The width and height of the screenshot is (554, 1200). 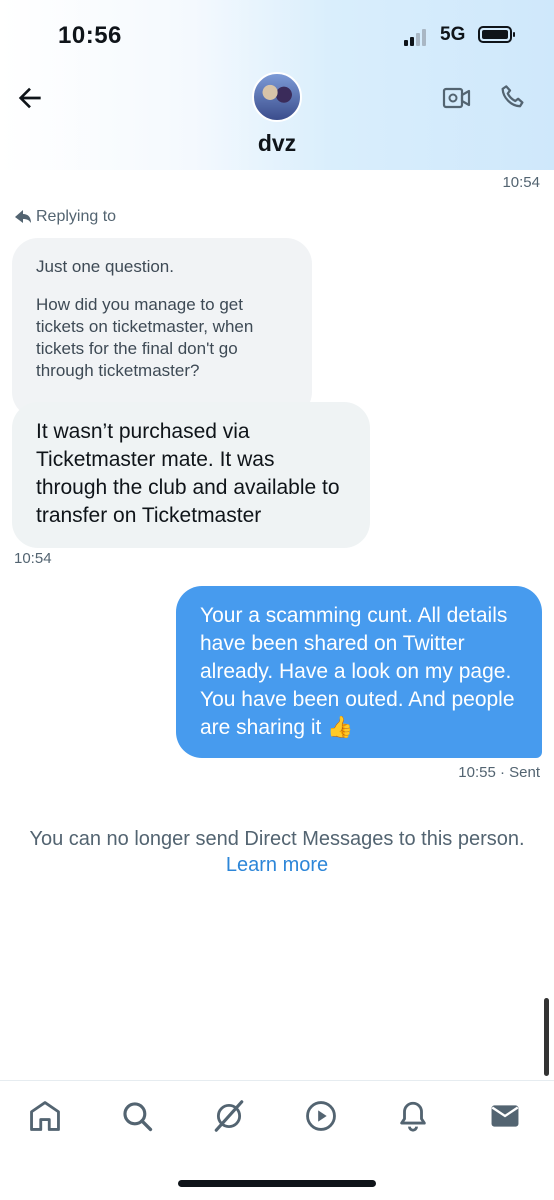 I want to click on search-icon, so click(x=137, y=1116).